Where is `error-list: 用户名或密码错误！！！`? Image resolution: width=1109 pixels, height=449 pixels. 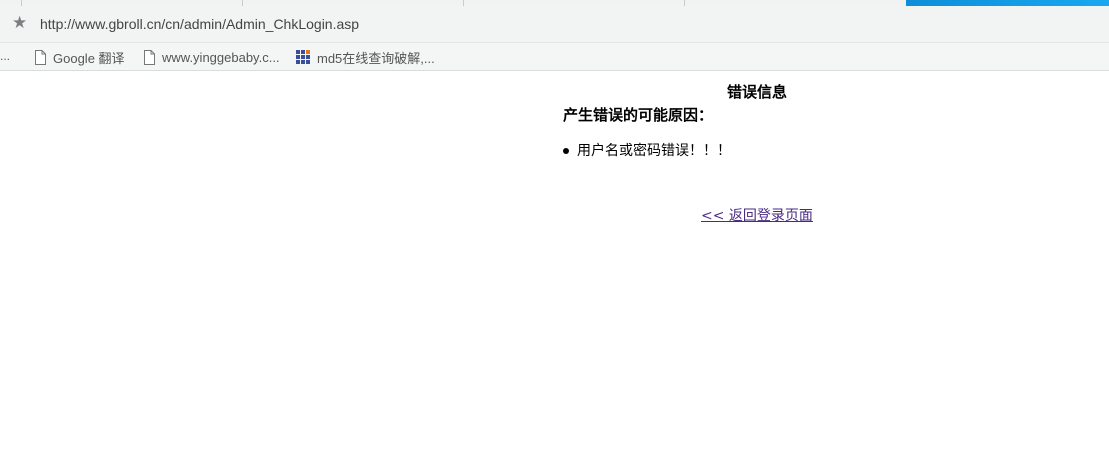 error-list: 用户名或密码错误！！！ is located at coordinates (647, 151).